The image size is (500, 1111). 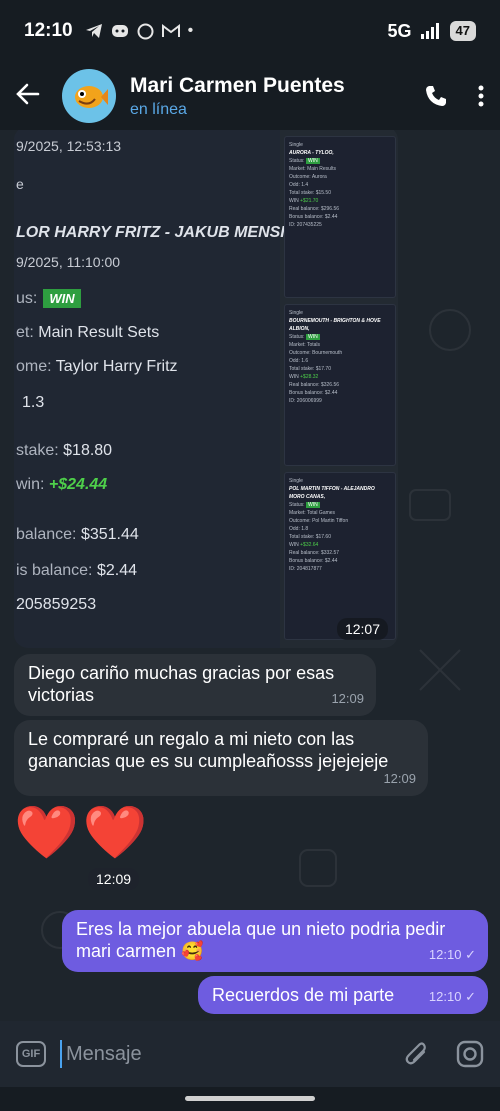 What do you see at coordinates (311, 153) in the screenshot?
I see `ticket-title: AURORA - TYLOO,` at bounding box center [311, 153].